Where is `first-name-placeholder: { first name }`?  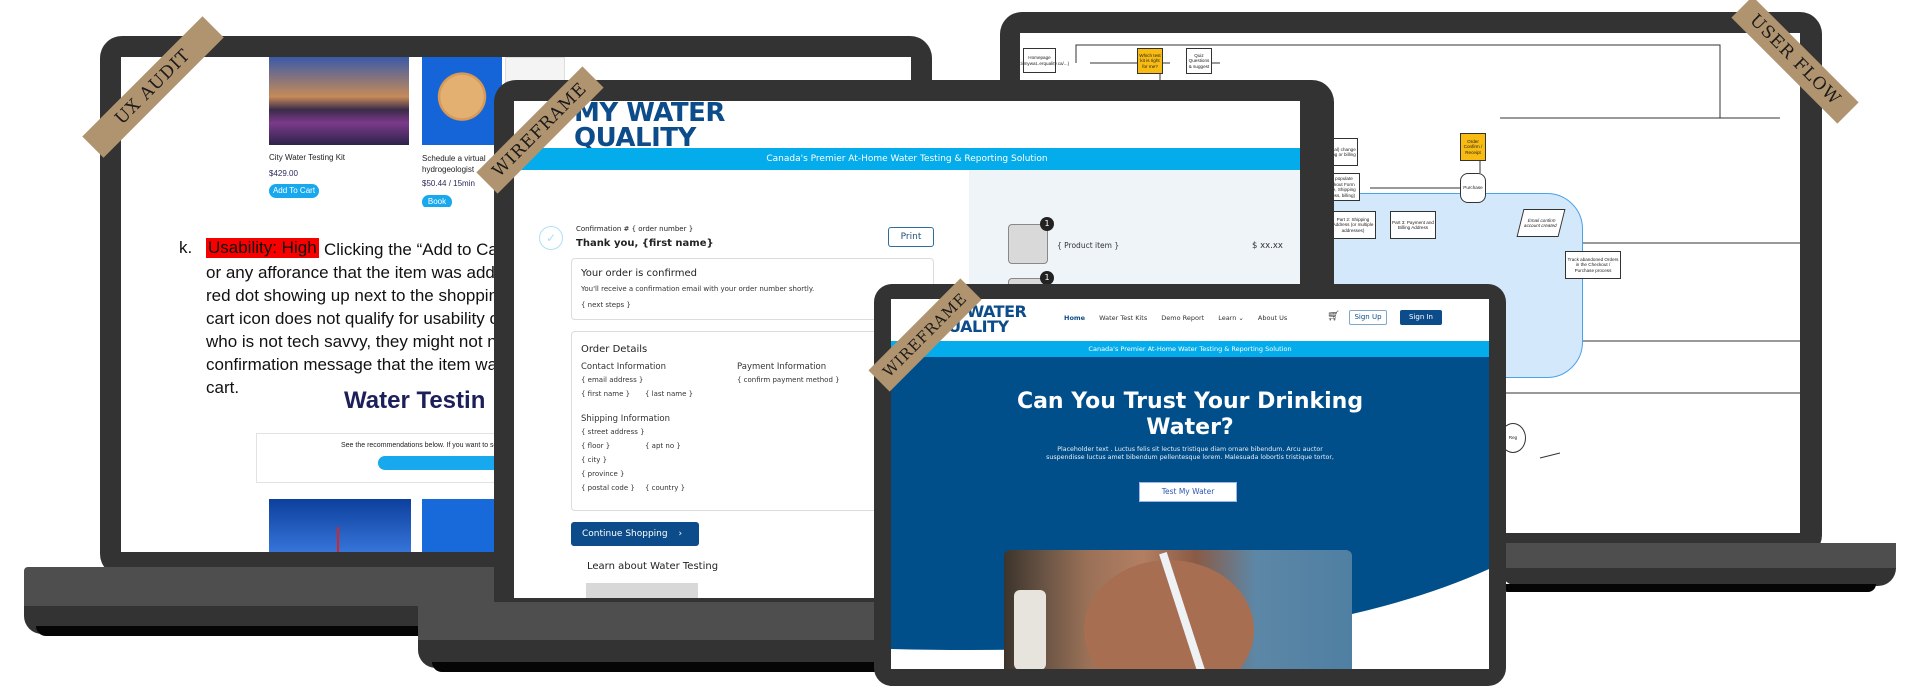 first-name-placeholder: { first name } is located at coordinates (606, 394).